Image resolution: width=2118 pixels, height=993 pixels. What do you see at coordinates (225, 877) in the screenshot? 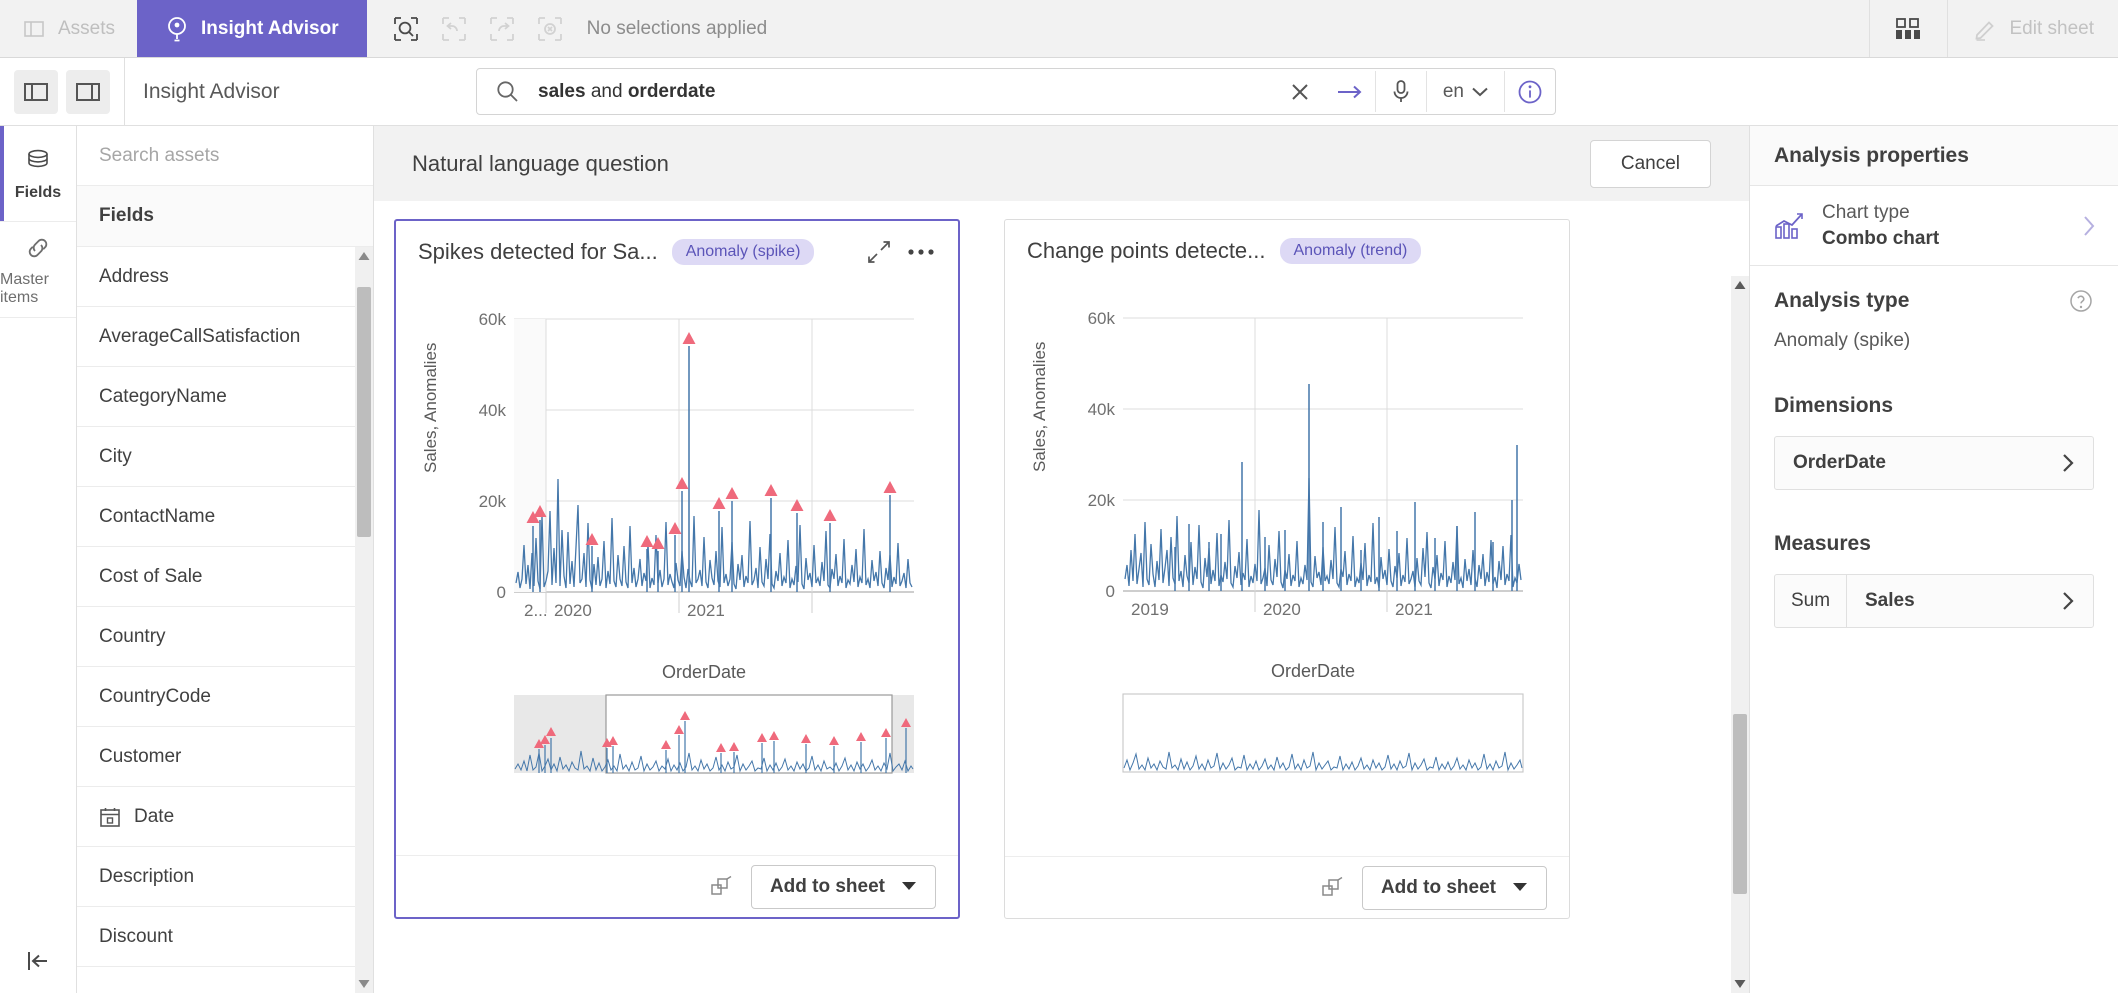
I see `list-item: Description` at bounding box center [225, 877].